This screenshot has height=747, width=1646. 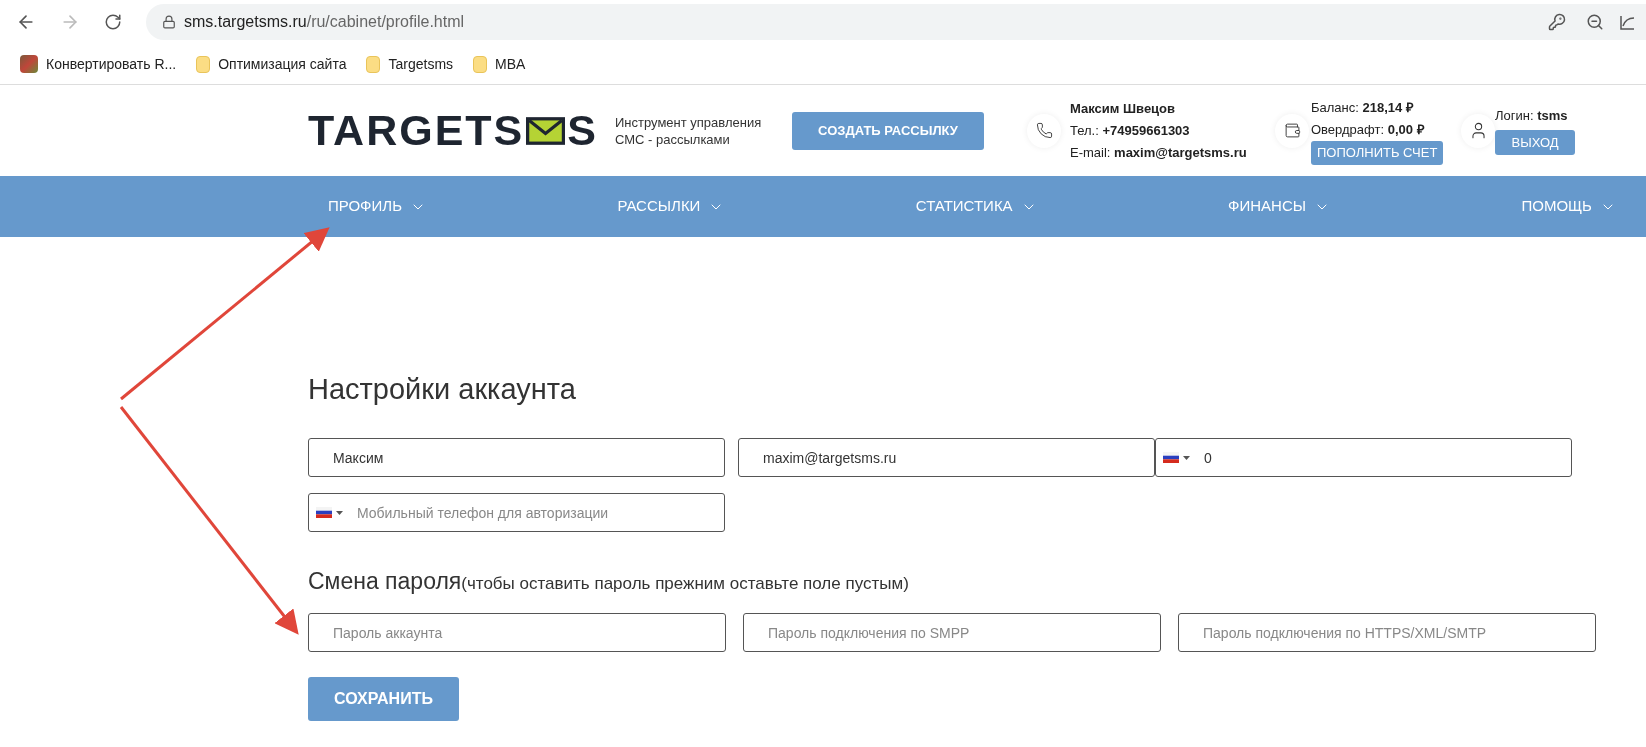 I want to click on bookmark-item: Targetsms, so click(x=410, y=64).